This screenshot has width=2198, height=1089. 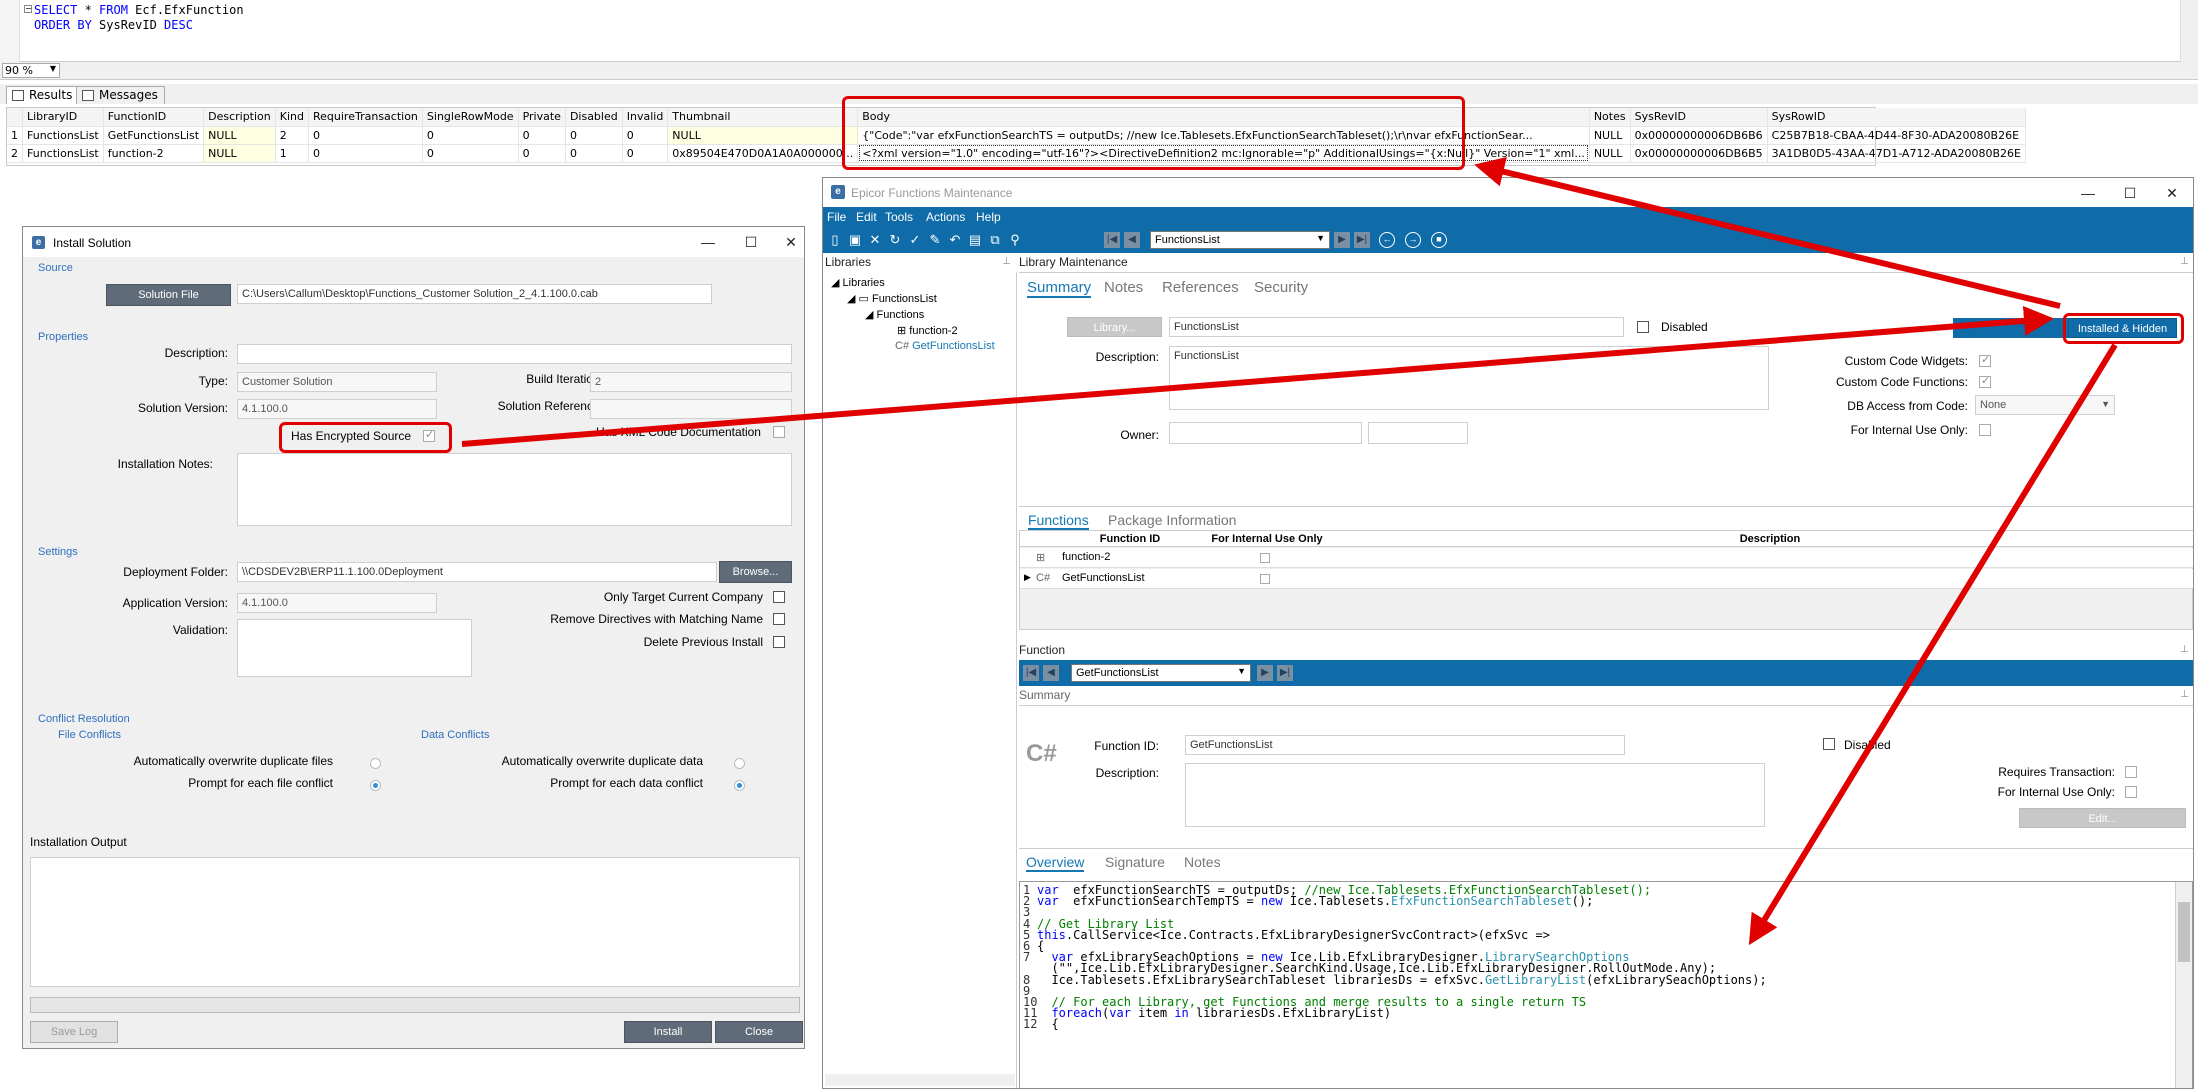 What do you see at coordinates (1933, 644) in the screenshot?
I see `arrow-installed-to-code` at bounding box center [1933, 644].